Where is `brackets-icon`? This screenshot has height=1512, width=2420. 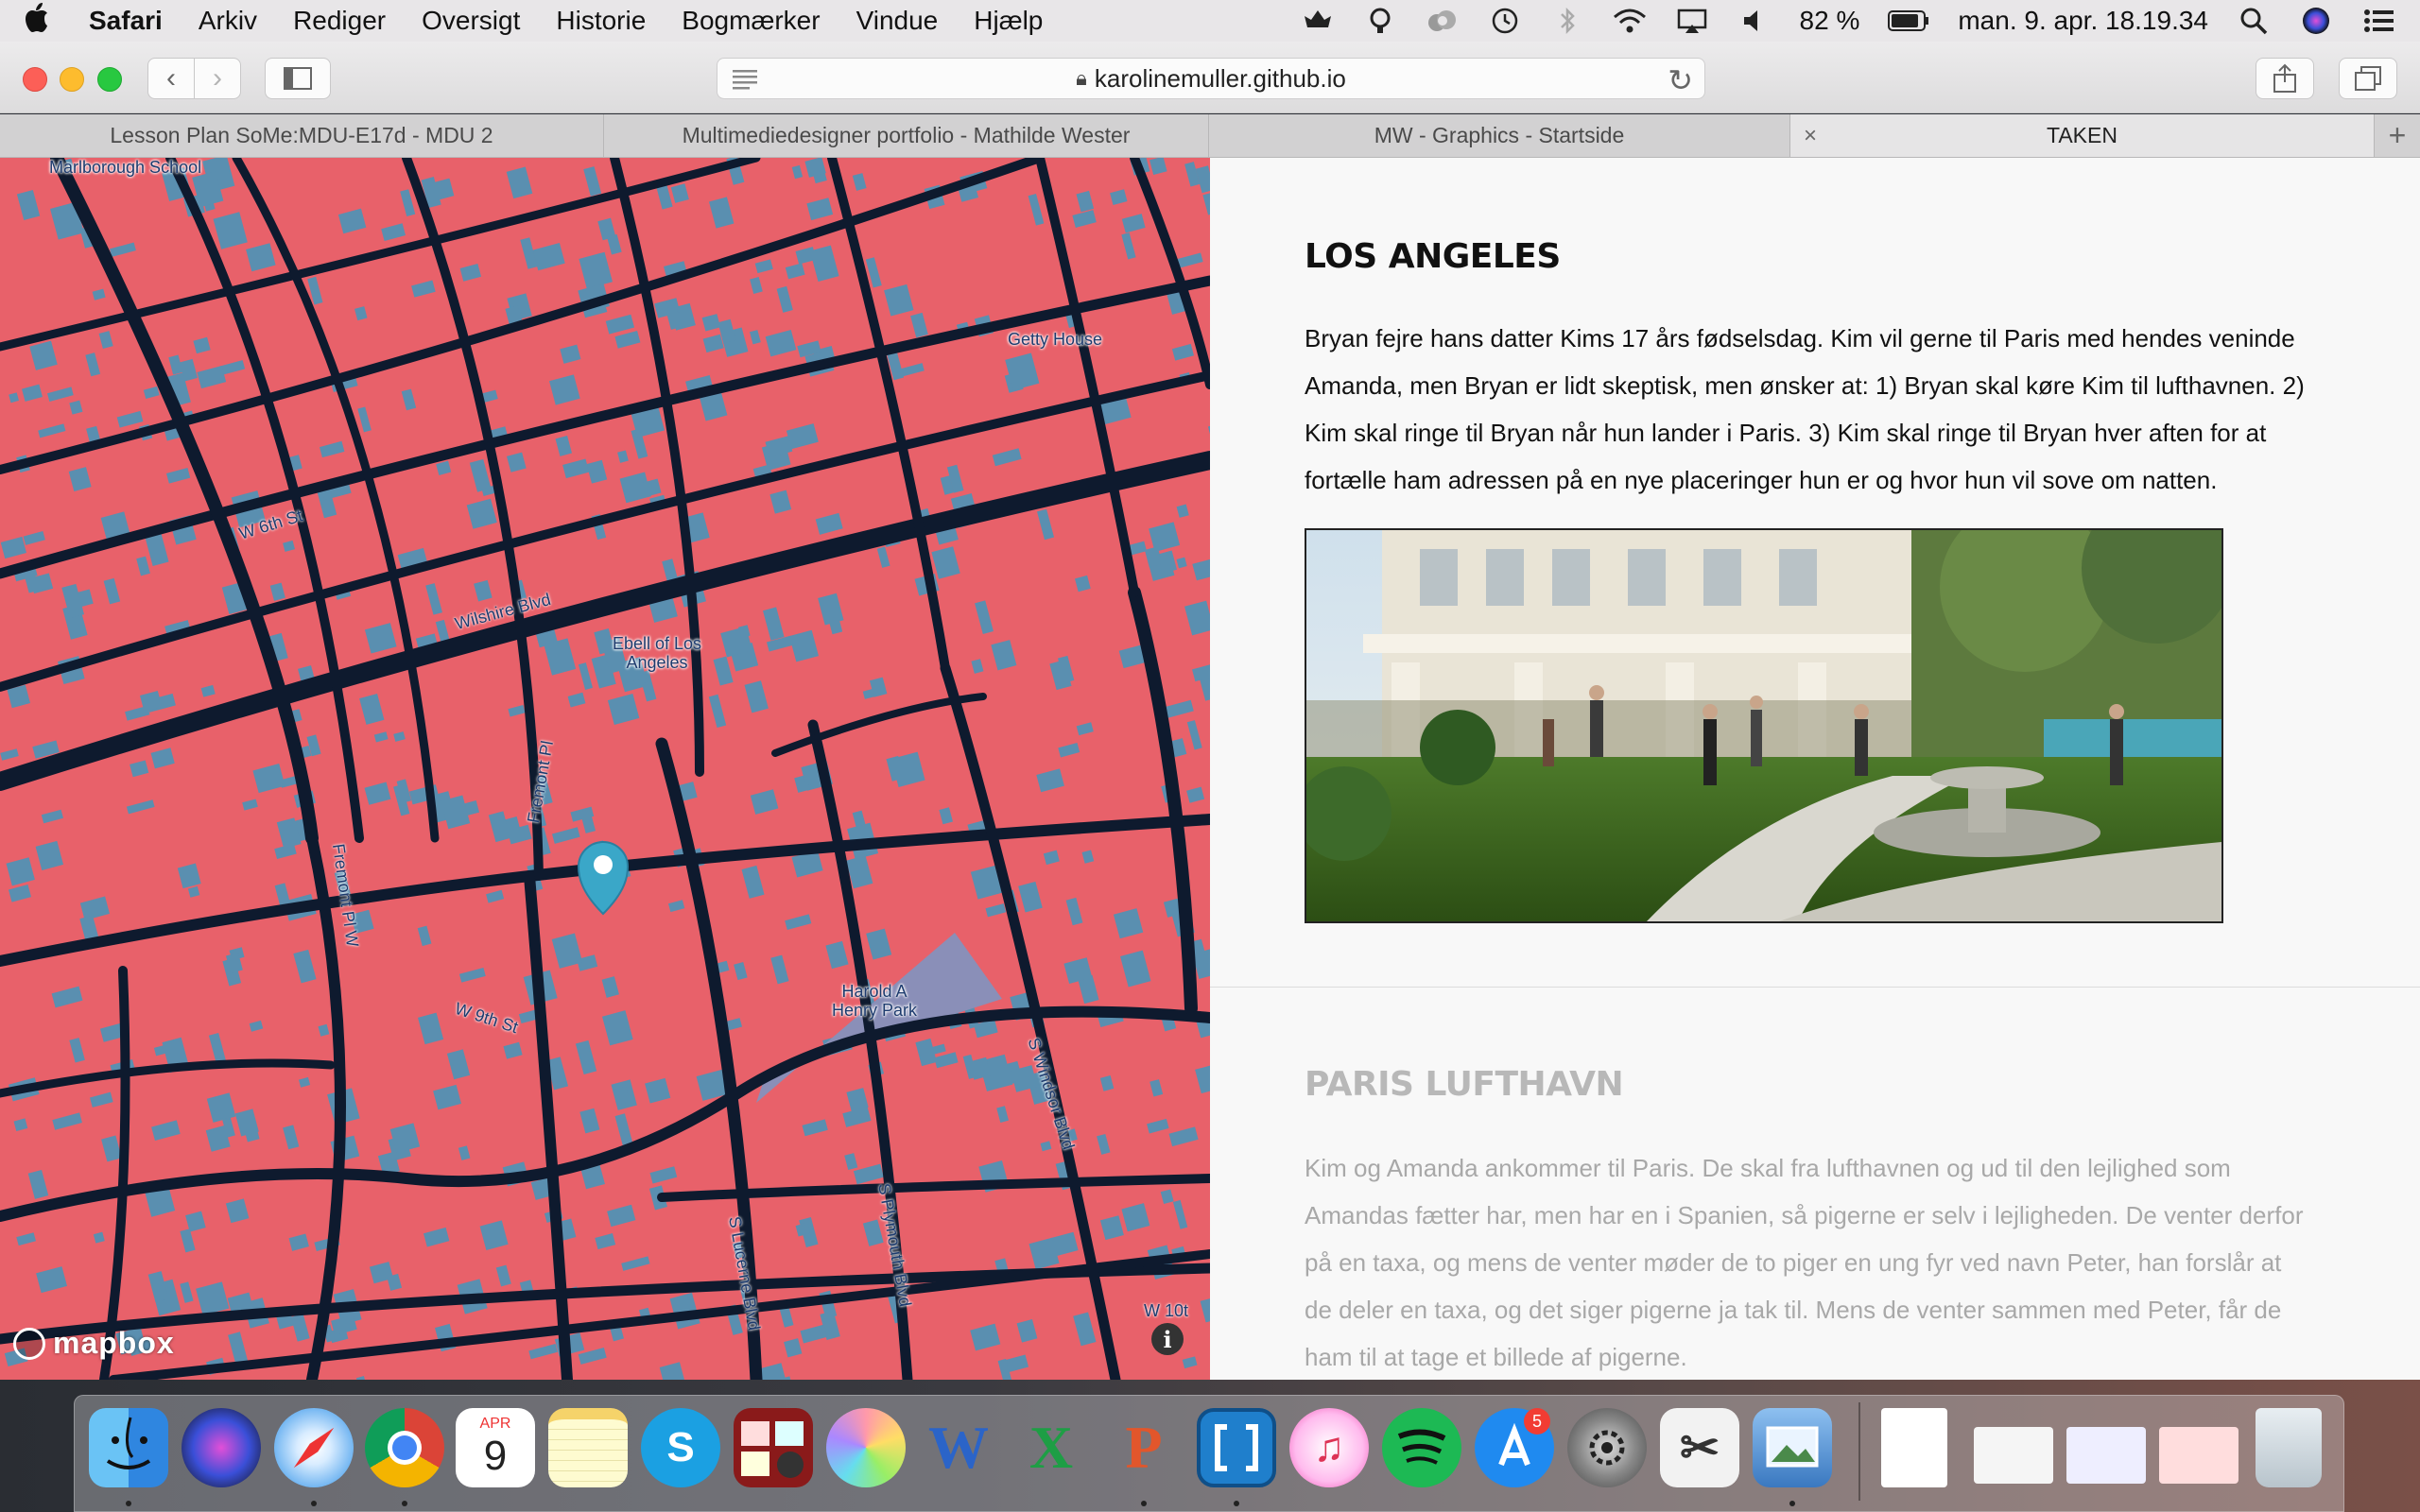
brackets-icon is located at coordinates (1236, 1447).